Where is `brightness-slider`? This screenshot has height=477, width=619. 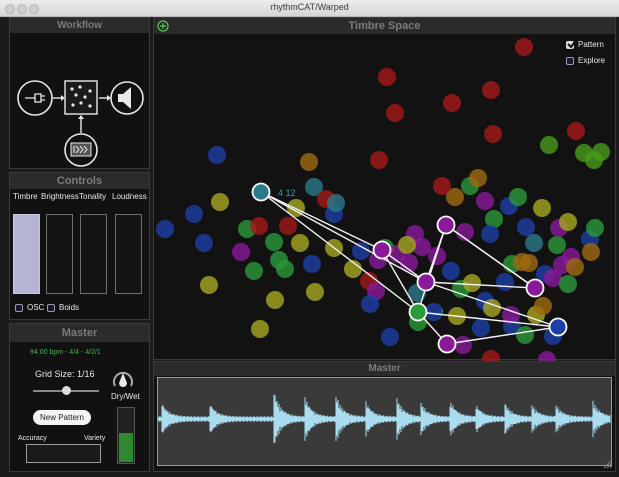
brightness-slider is located at coordinates (59, 254).